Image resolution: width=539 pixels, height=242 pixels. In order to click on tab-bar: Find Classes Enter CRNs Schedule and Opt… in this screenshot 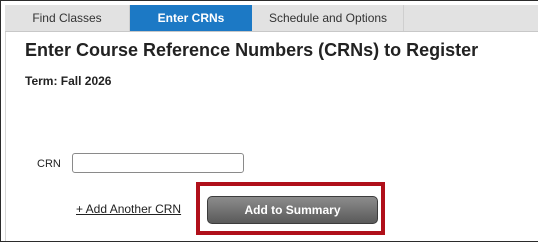, I will do `click(271, 18)`.